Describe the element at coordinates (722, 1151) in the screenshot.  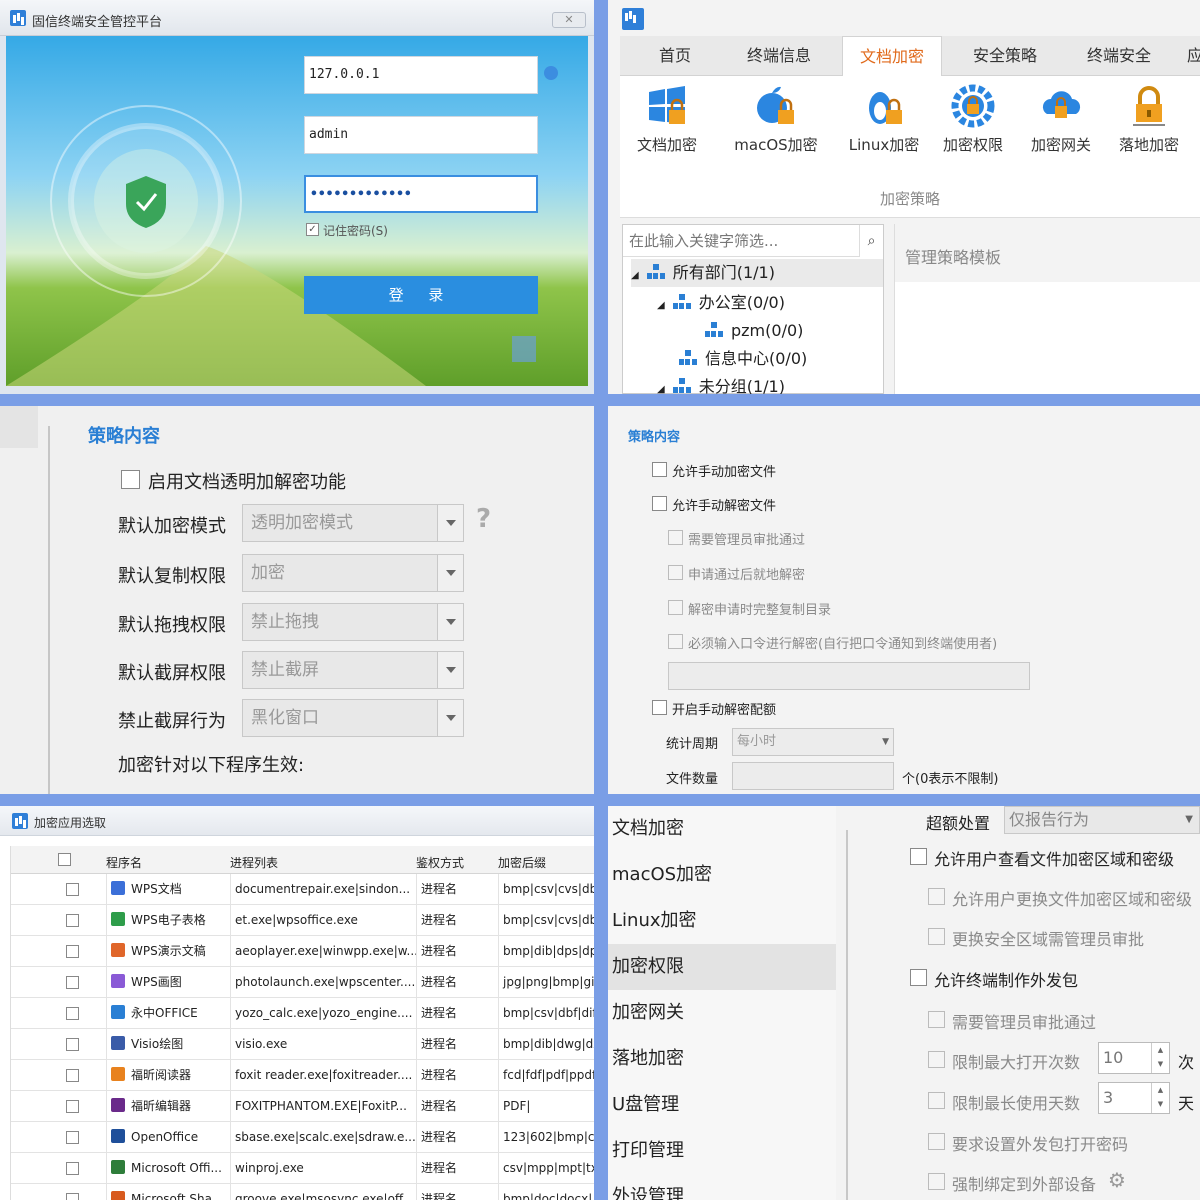
I see `nav-print-management: 打印管理` at that location.